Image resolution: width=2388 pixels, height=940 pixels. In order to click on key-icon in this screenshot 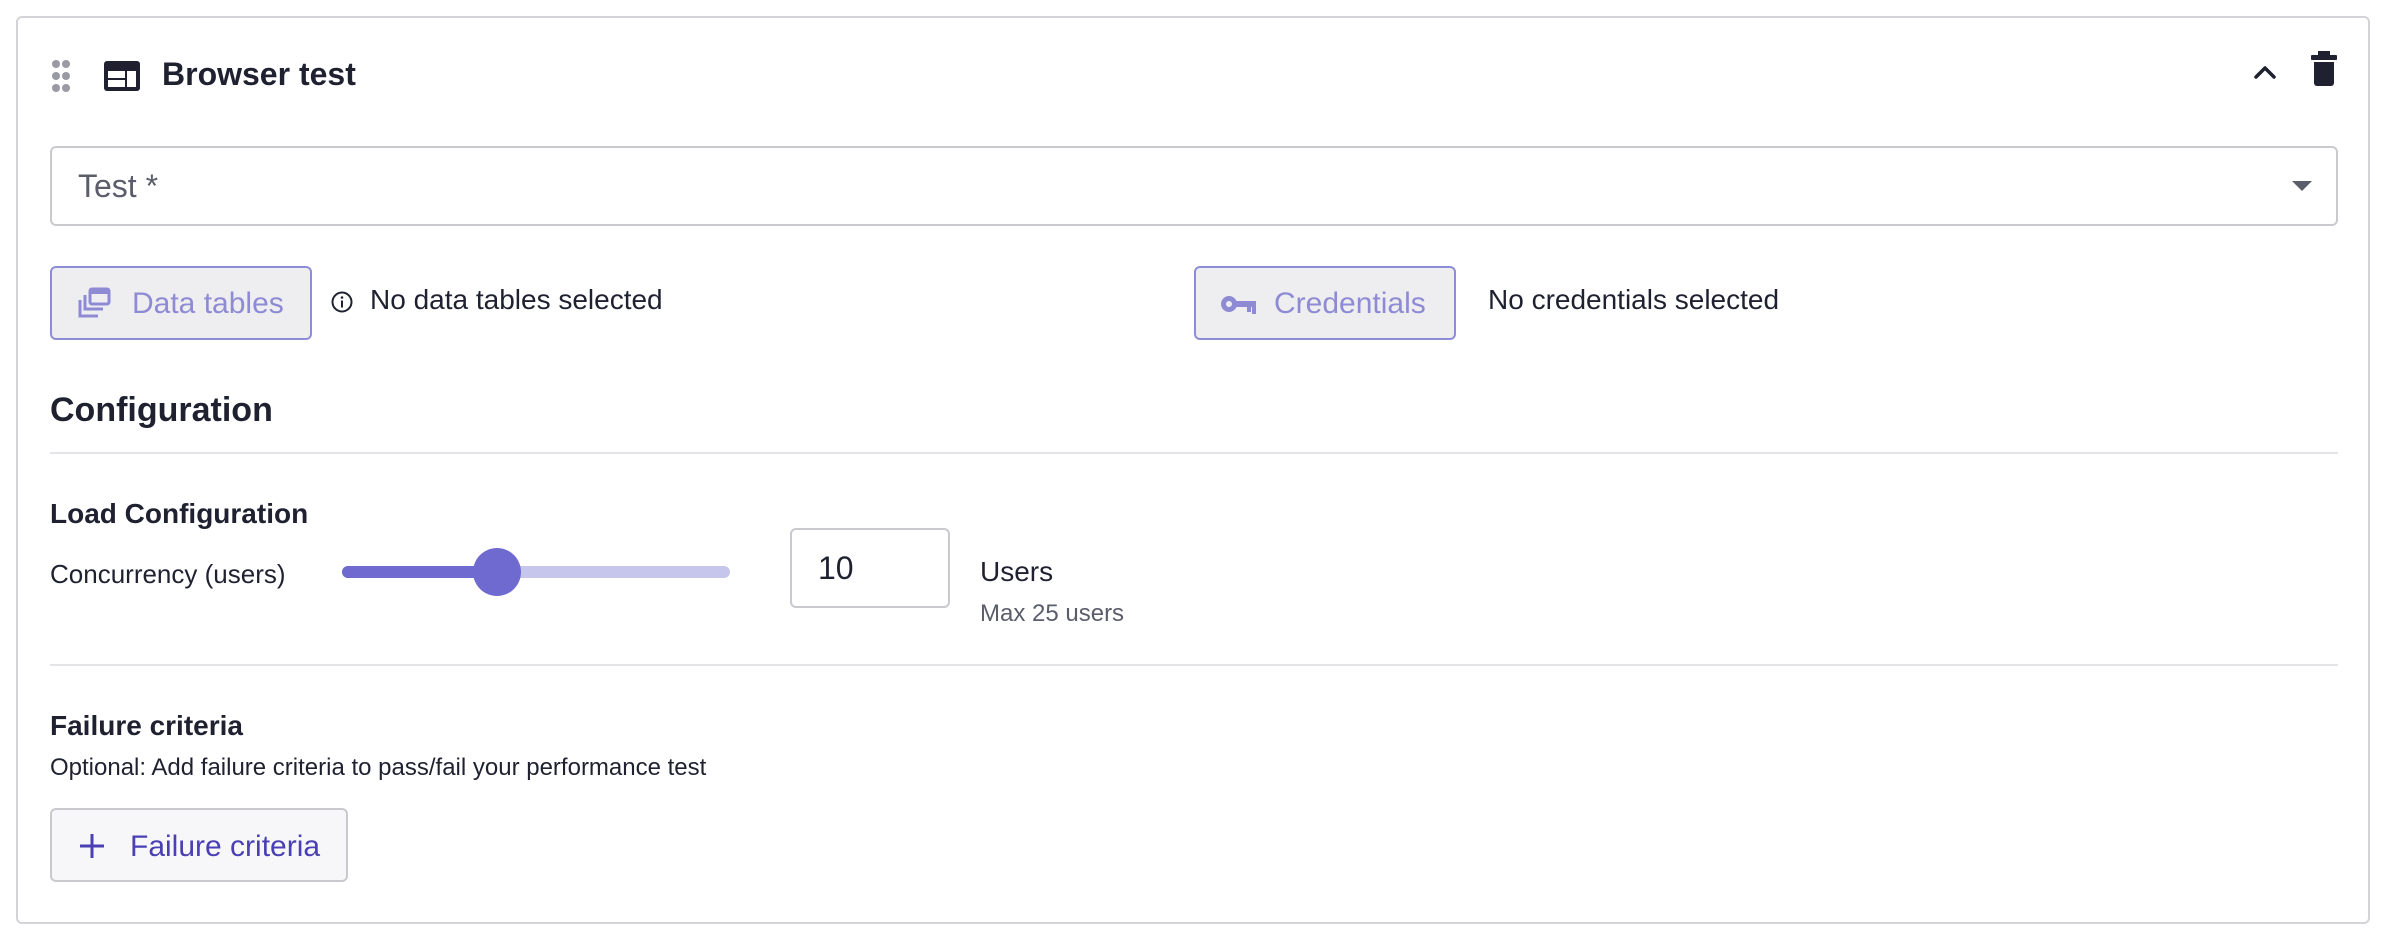, I will do `click(1238, 305)`.